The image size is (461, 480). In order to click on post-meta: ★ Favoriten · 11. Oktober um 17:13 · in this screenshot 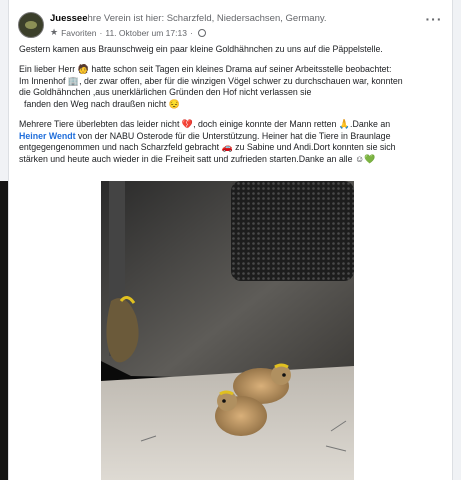, I will do `click(128, 32)`.